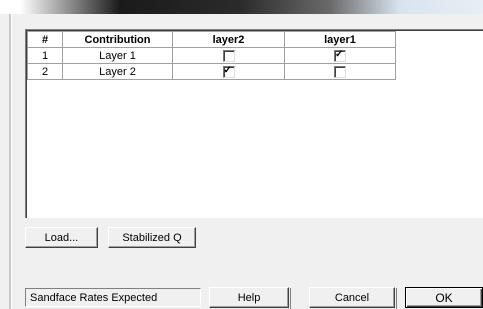 This screenshot has height=309, width=483. I want to click on table-row: 2 Layer 2, so click(211, 71).